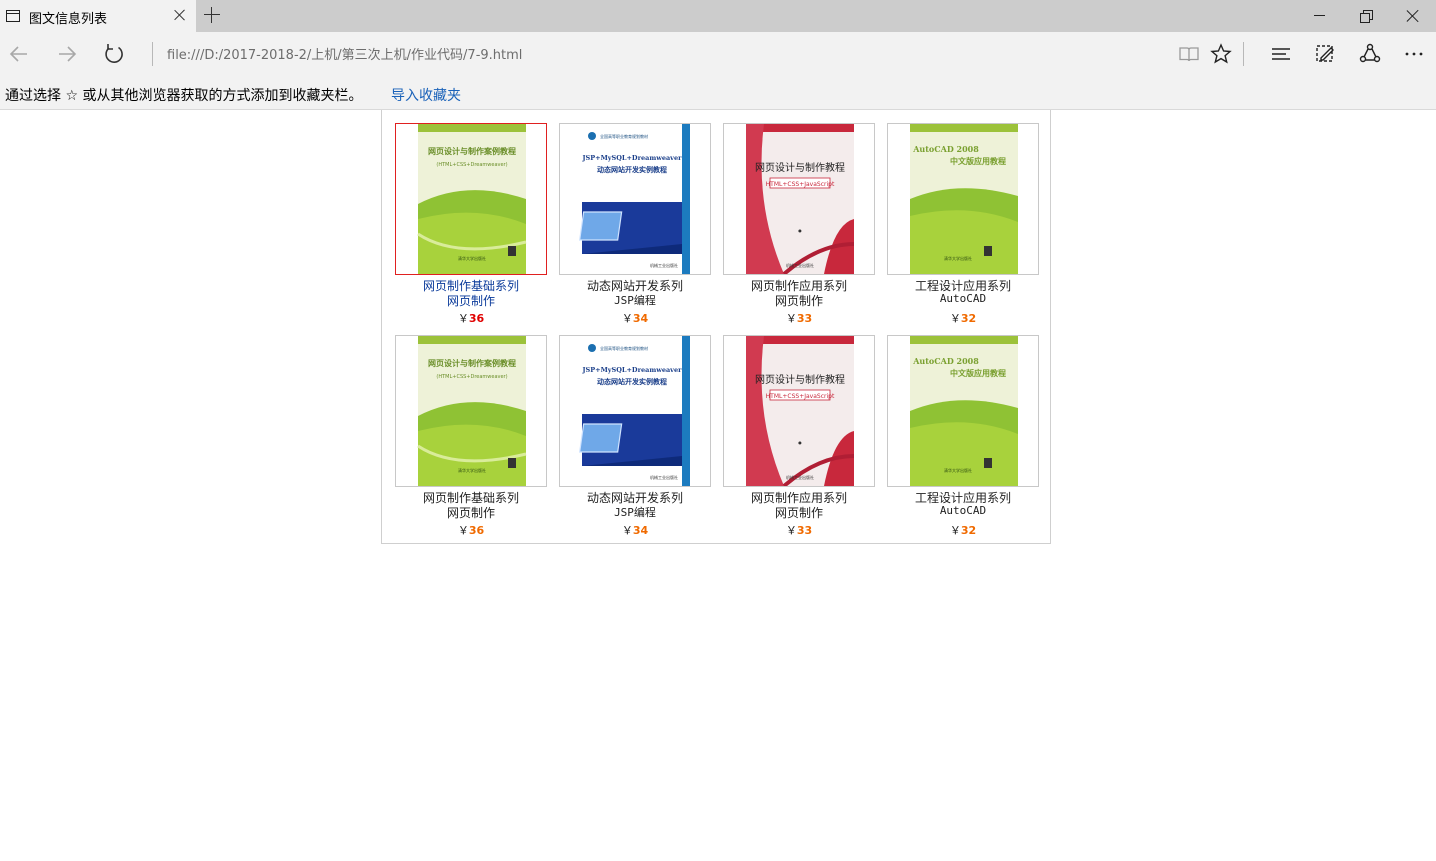 Image resolution: width=1436 pixels, height=861 pixels. What do you see at coordinates (1189, 54) in the screenshot?
I see `reading-view-icon` at bounding box center [1189, 54].